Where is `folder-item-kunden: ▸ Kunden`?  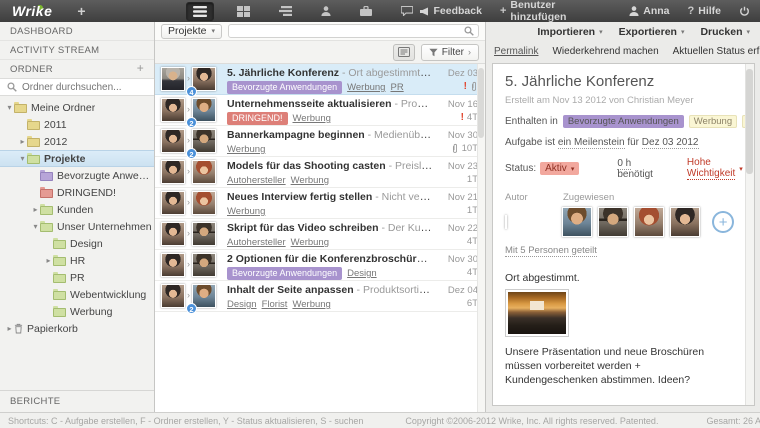 folder-item-kunden: ▸ Kunden is located at coordinates (77, 209).